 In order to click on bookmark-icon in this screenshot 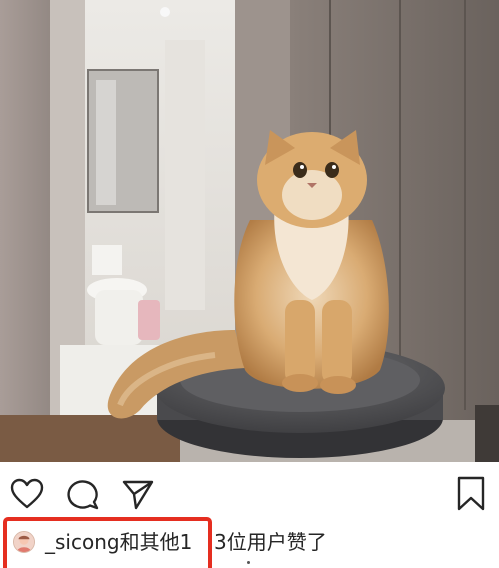, I will do `click(471, 494)`.